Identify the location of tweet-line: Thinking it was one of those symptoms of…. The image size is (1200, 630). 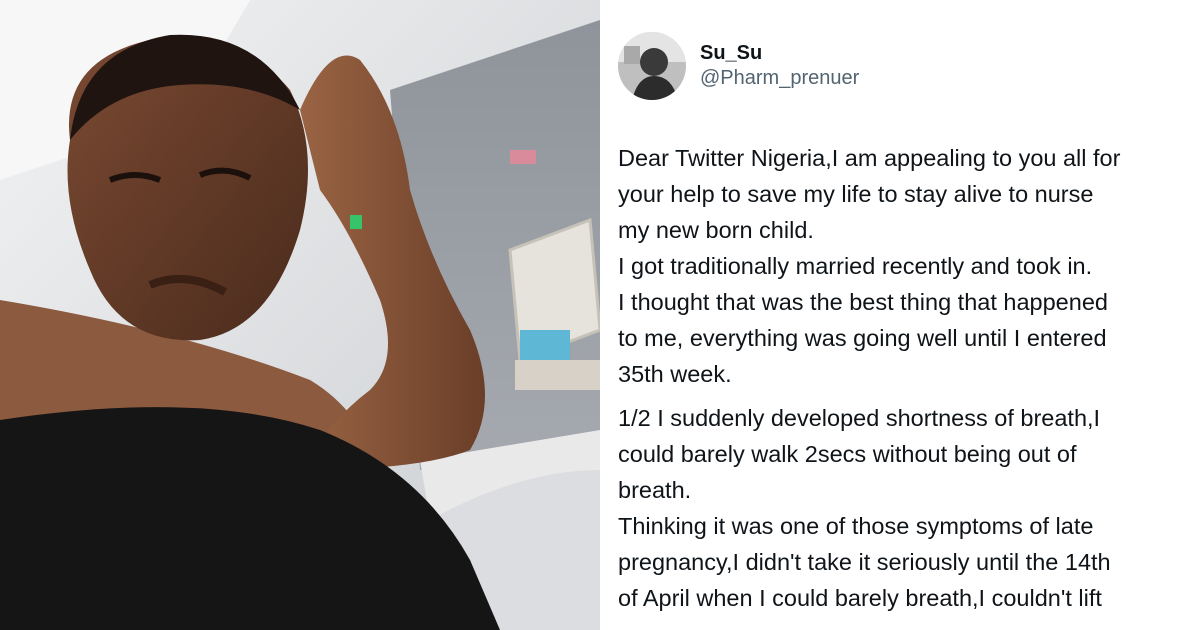
(856, 526).